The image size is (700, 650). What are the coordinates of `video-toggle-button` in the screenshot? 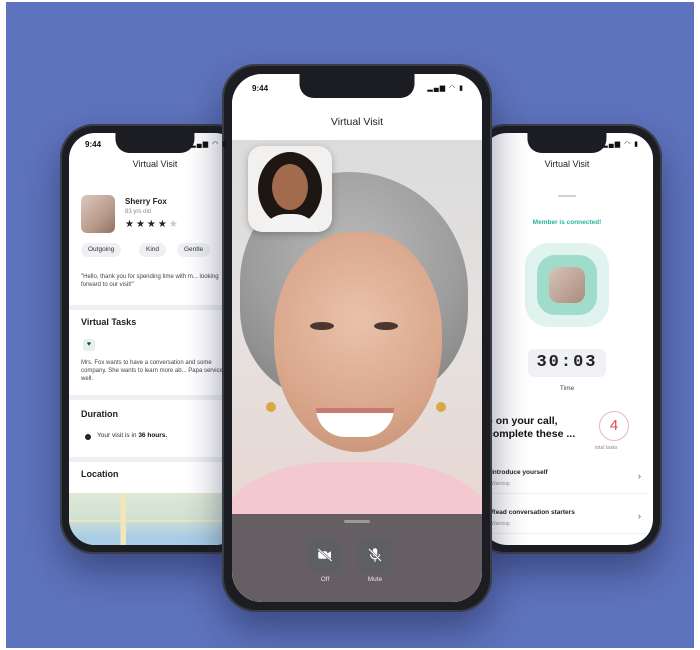 It's located at (325, 555).